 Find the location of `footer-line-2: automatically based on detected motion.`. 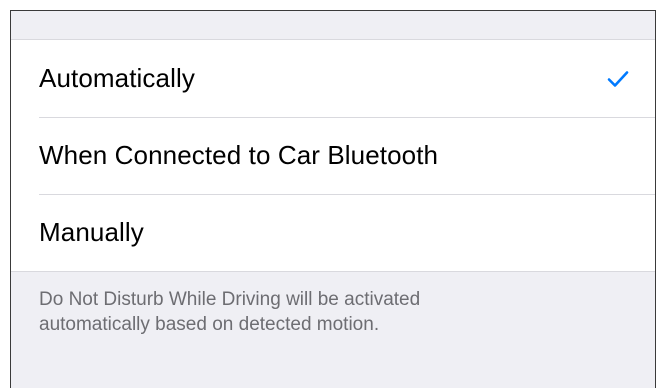

footer-line-2: automatically based on detected motion. is located at coordinates (209, 324).